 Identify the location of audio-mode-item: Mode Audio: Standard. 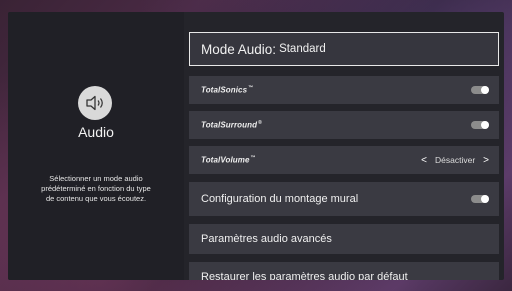
(344, 49).